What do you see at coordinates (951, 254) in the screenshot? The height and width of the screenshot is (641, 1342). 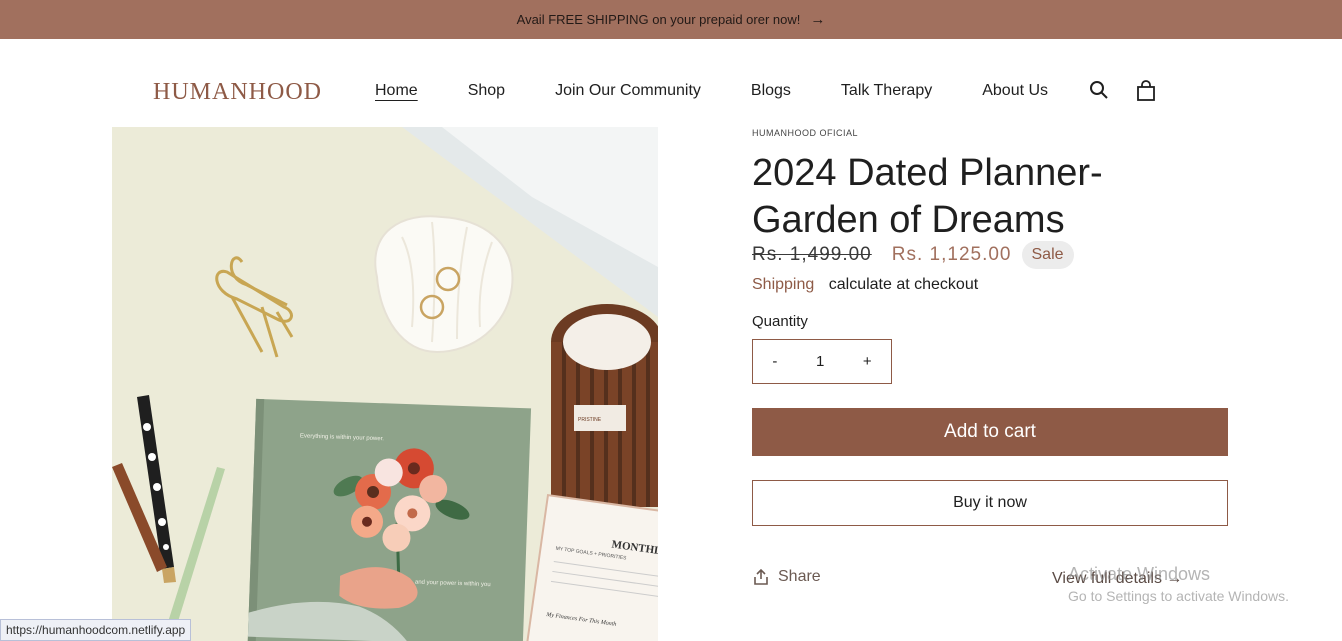 I see `price-sale: Rs. 1,125.00` at bounding box center [951, 254].